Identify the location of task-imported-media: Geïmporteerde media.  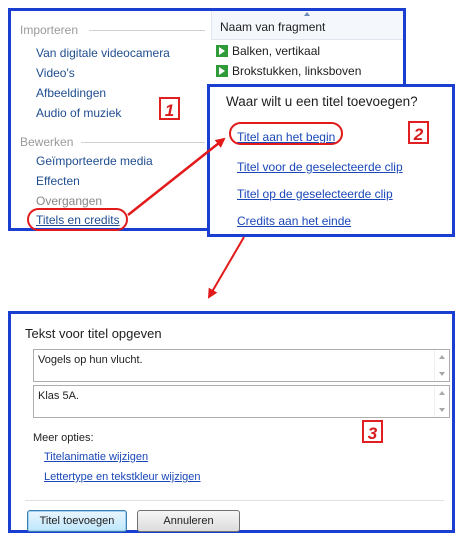
(94, 161).